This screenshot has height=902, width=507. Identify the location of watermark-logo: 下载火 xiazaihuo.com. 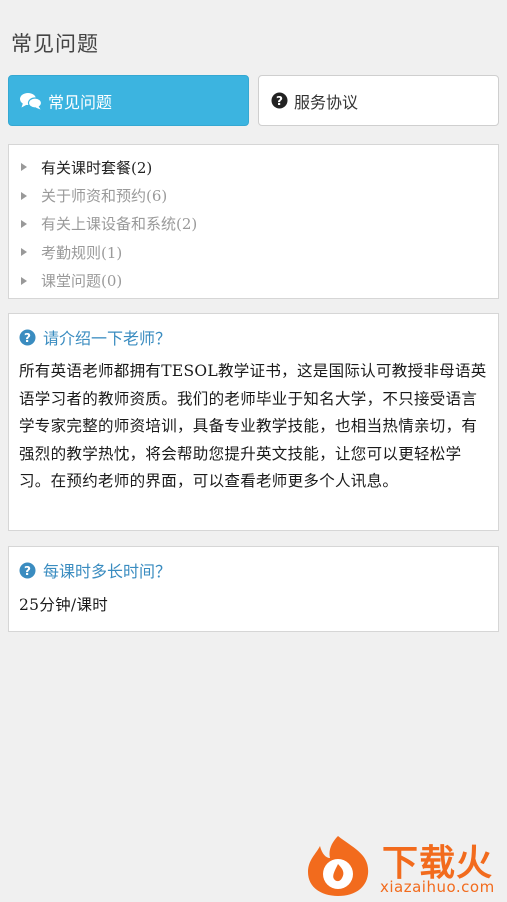
(401, 865).